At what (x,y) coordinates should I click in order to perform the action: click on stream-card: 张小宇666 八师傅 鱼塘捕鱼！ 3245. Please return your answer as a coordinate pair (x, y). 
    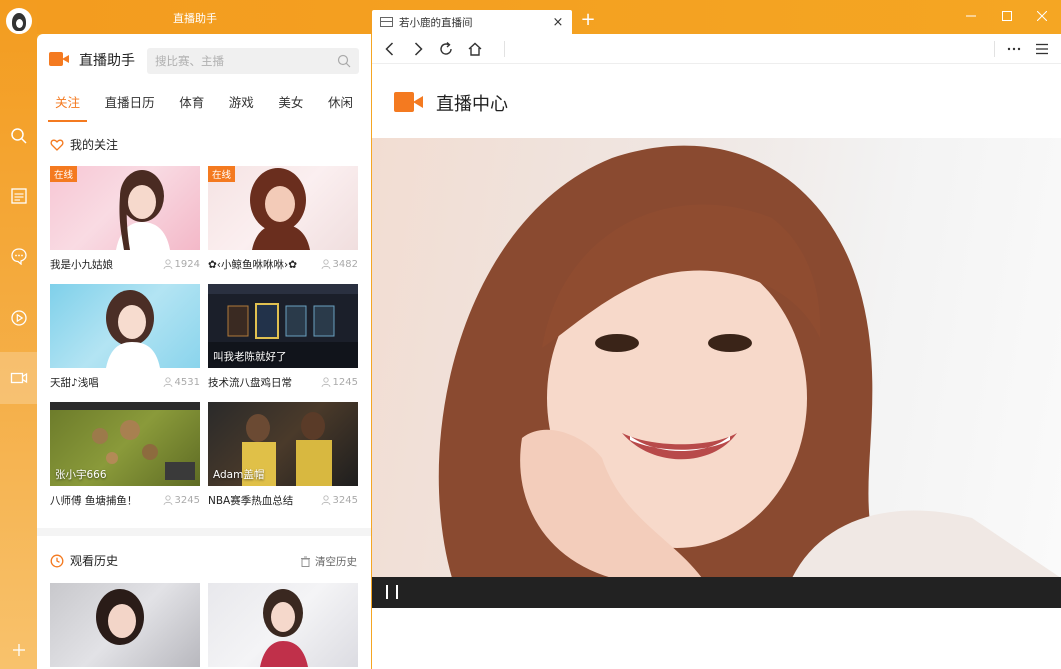
    Looking at the image, I should click on (125, 455).